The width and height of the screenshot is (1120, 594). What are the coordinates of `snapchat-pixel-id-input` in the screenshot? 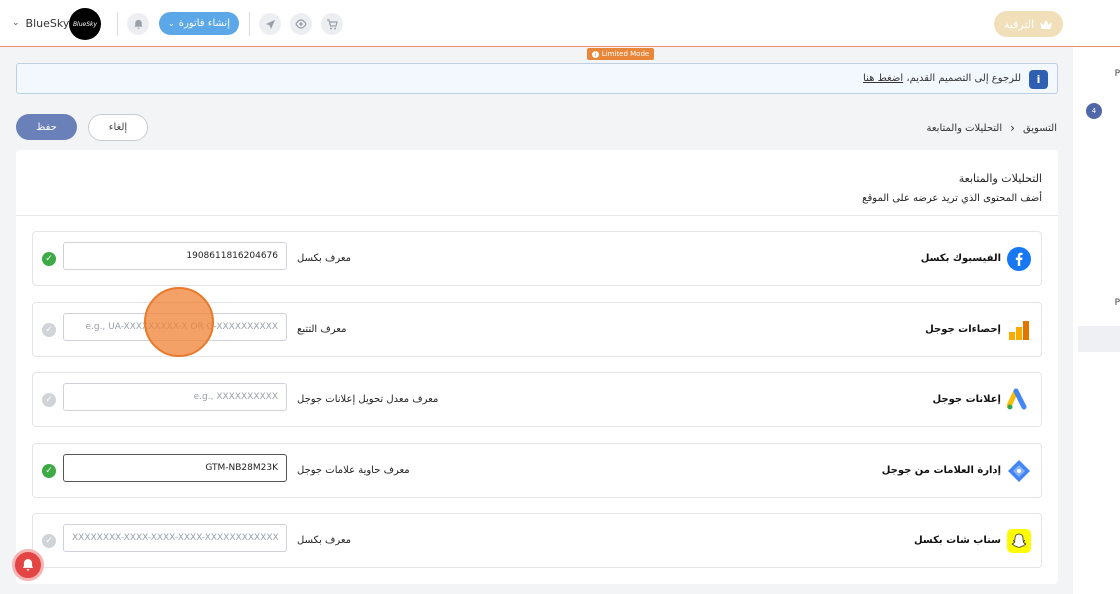 It's located at (175, 538).